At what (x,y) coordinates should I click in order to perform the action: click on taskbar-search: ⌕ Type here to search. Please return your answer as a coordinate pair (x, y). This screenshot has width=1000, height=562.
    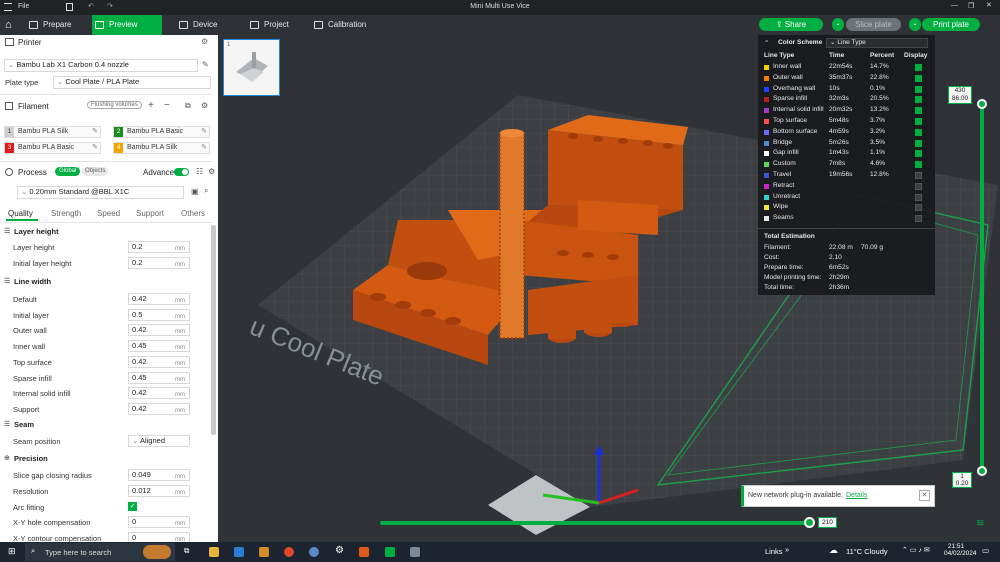
    Looking at the image, I should click on (100, 552).